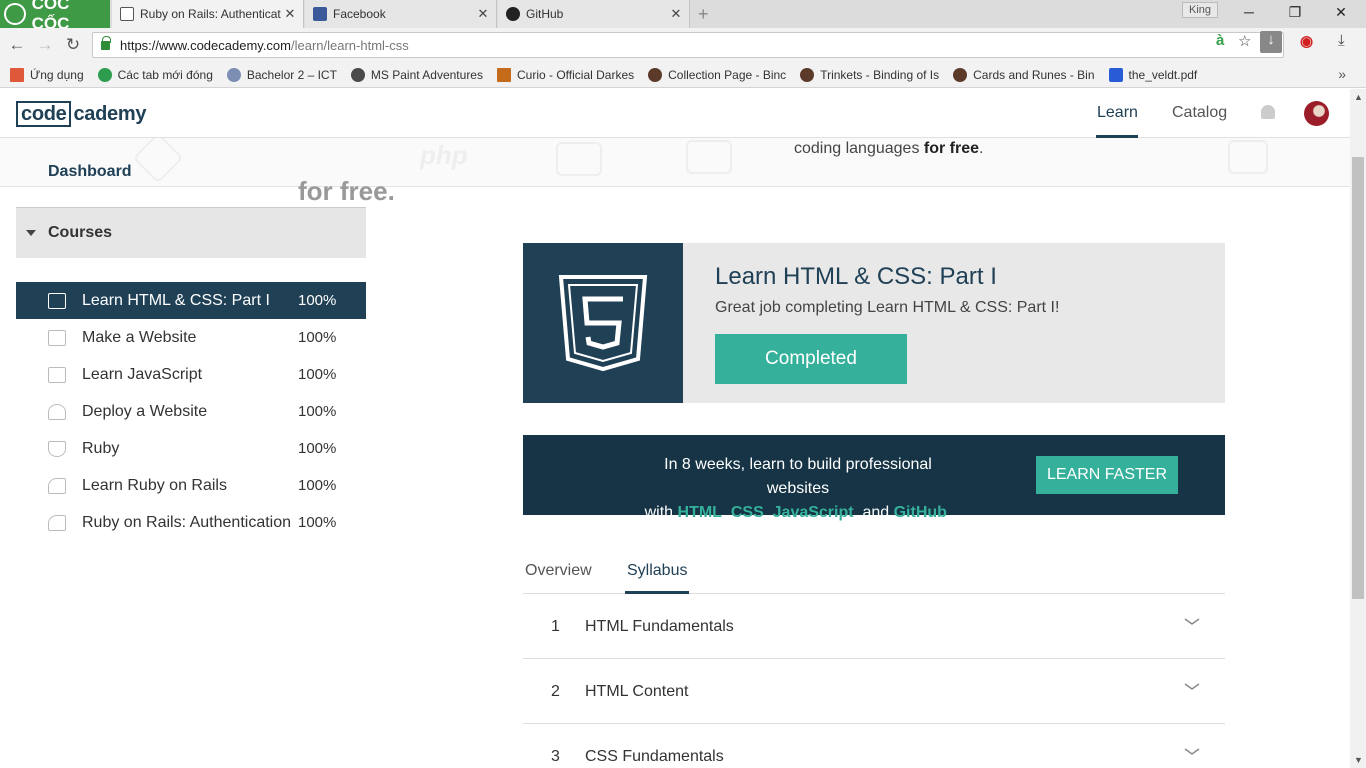  What do you see at coordinates (191, 522) in the screenshot?
I see `course-item-rails-auth: Ruby on Rails: Authentication 100%` at bounding box center [191, 522].